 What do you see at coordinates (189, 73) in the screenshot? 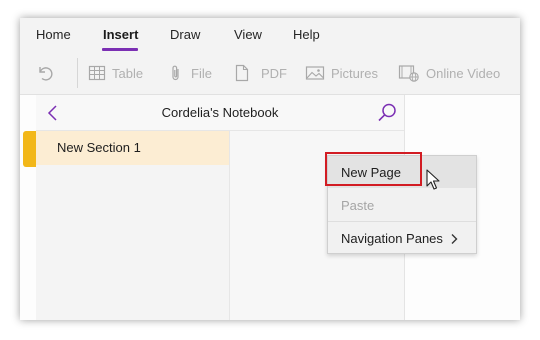
I see `file-button: File` at bounding box center [189, 73].